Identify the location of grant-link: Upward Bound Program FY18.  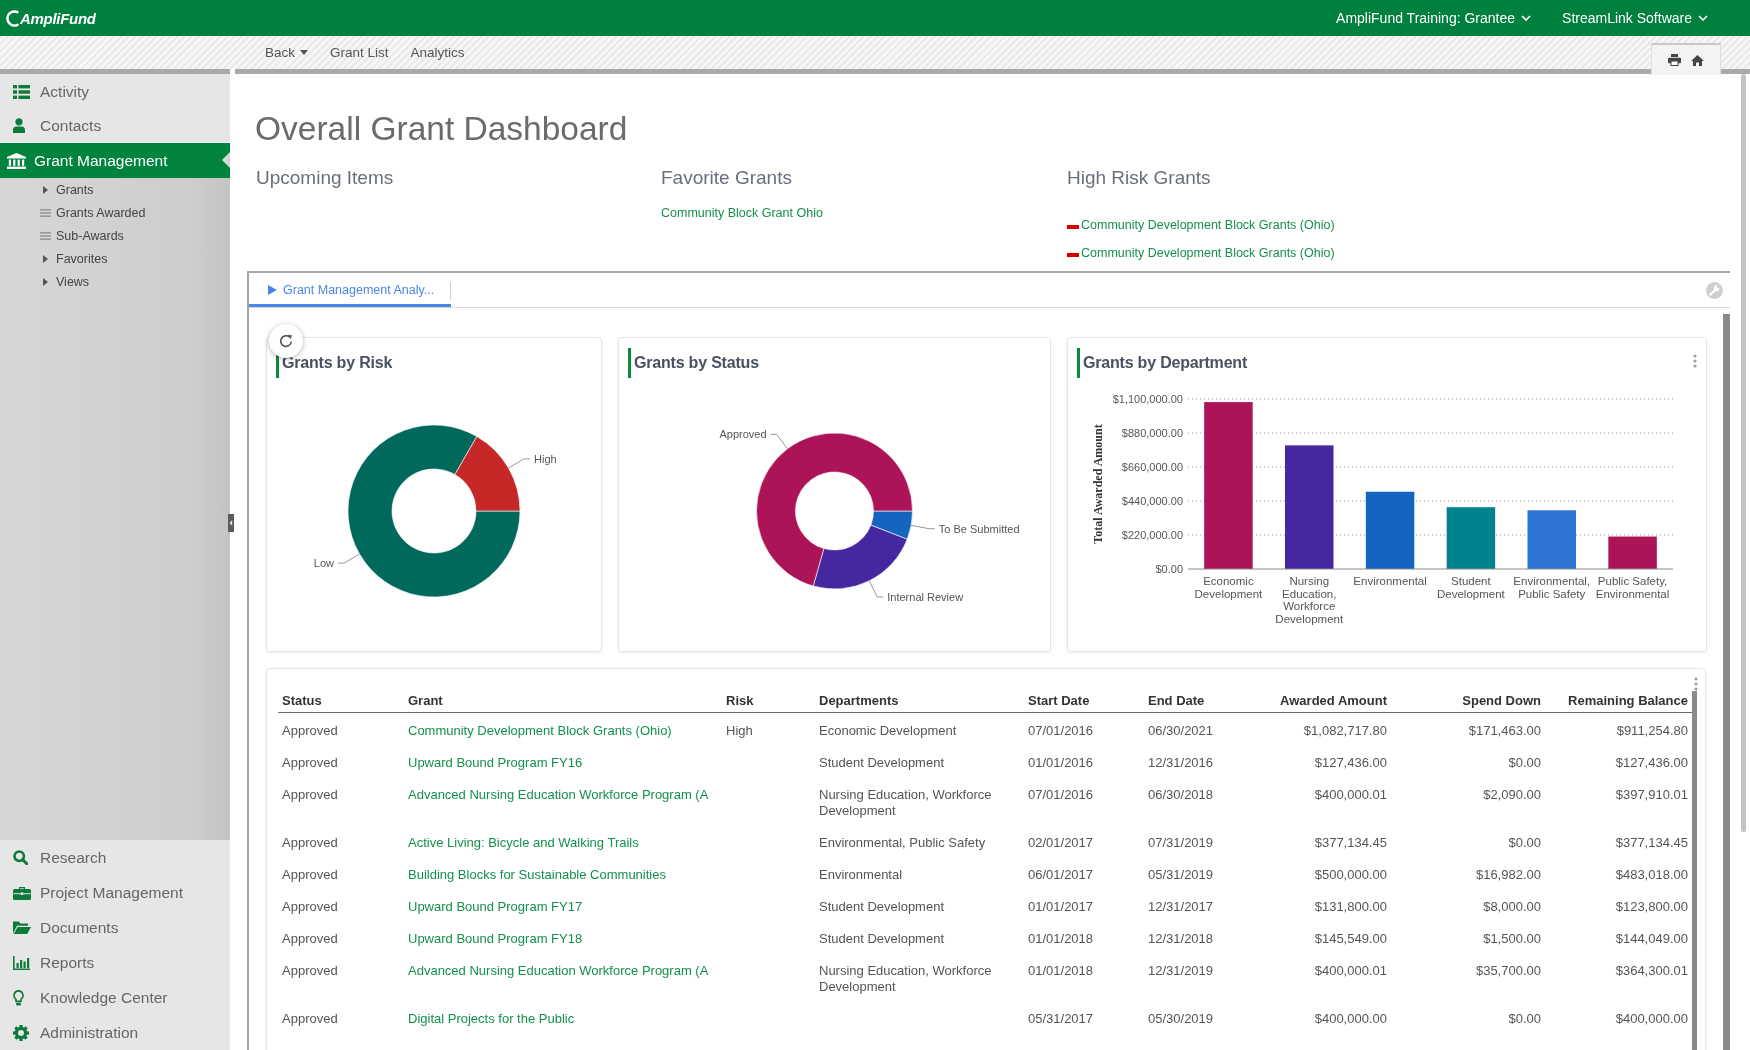
(495, 938).